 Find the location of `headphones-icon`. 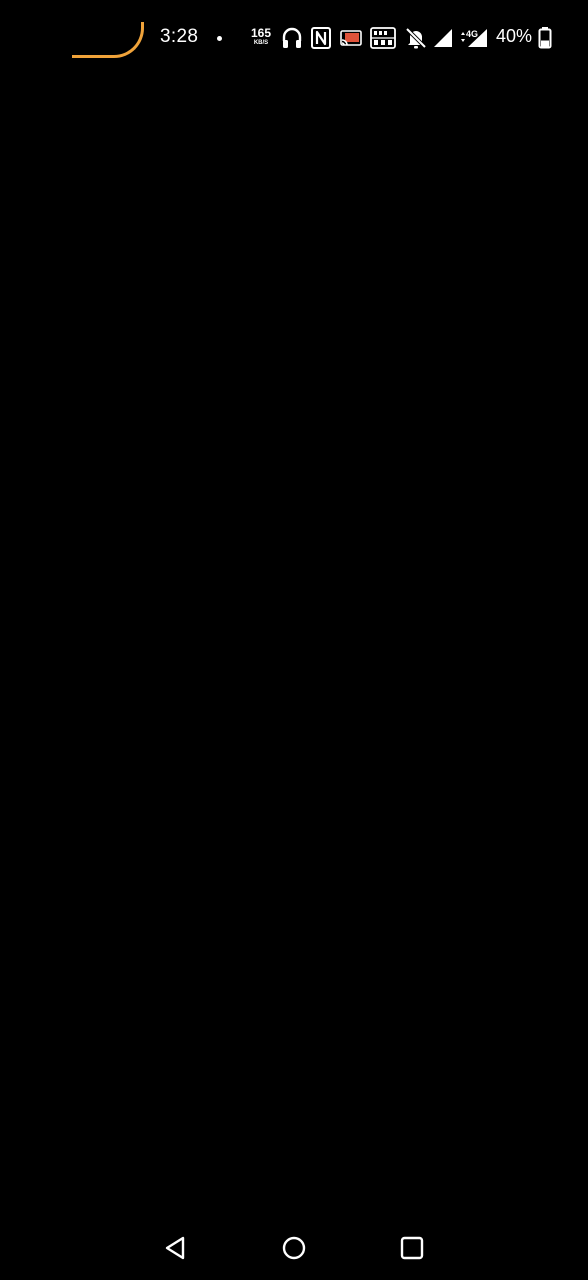

headphones-icon is located at coordinates (292, 38).